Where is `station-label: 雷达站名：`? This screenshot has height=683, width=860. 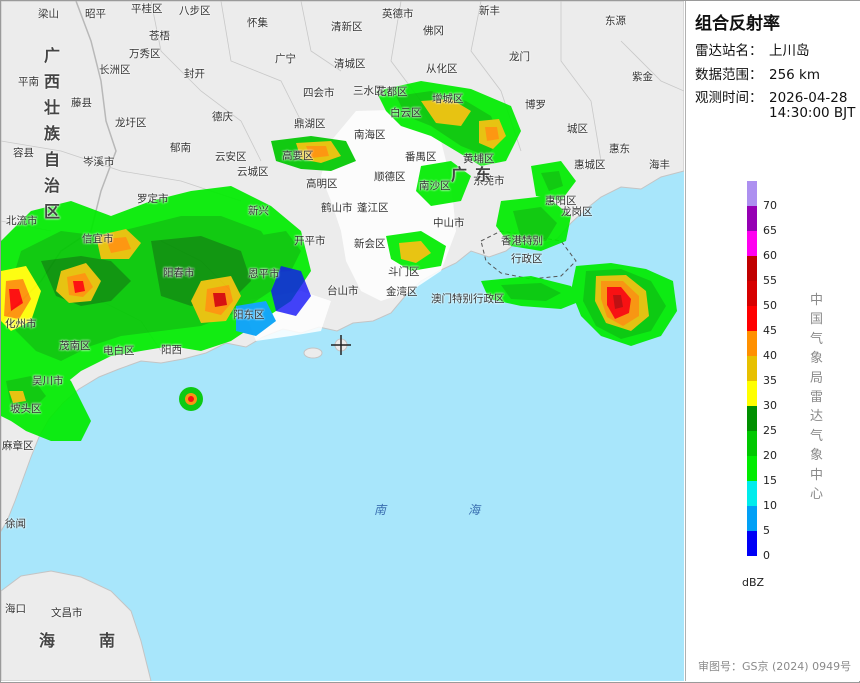
station-label: 雷达站名： is located at coordinates (729, 51).